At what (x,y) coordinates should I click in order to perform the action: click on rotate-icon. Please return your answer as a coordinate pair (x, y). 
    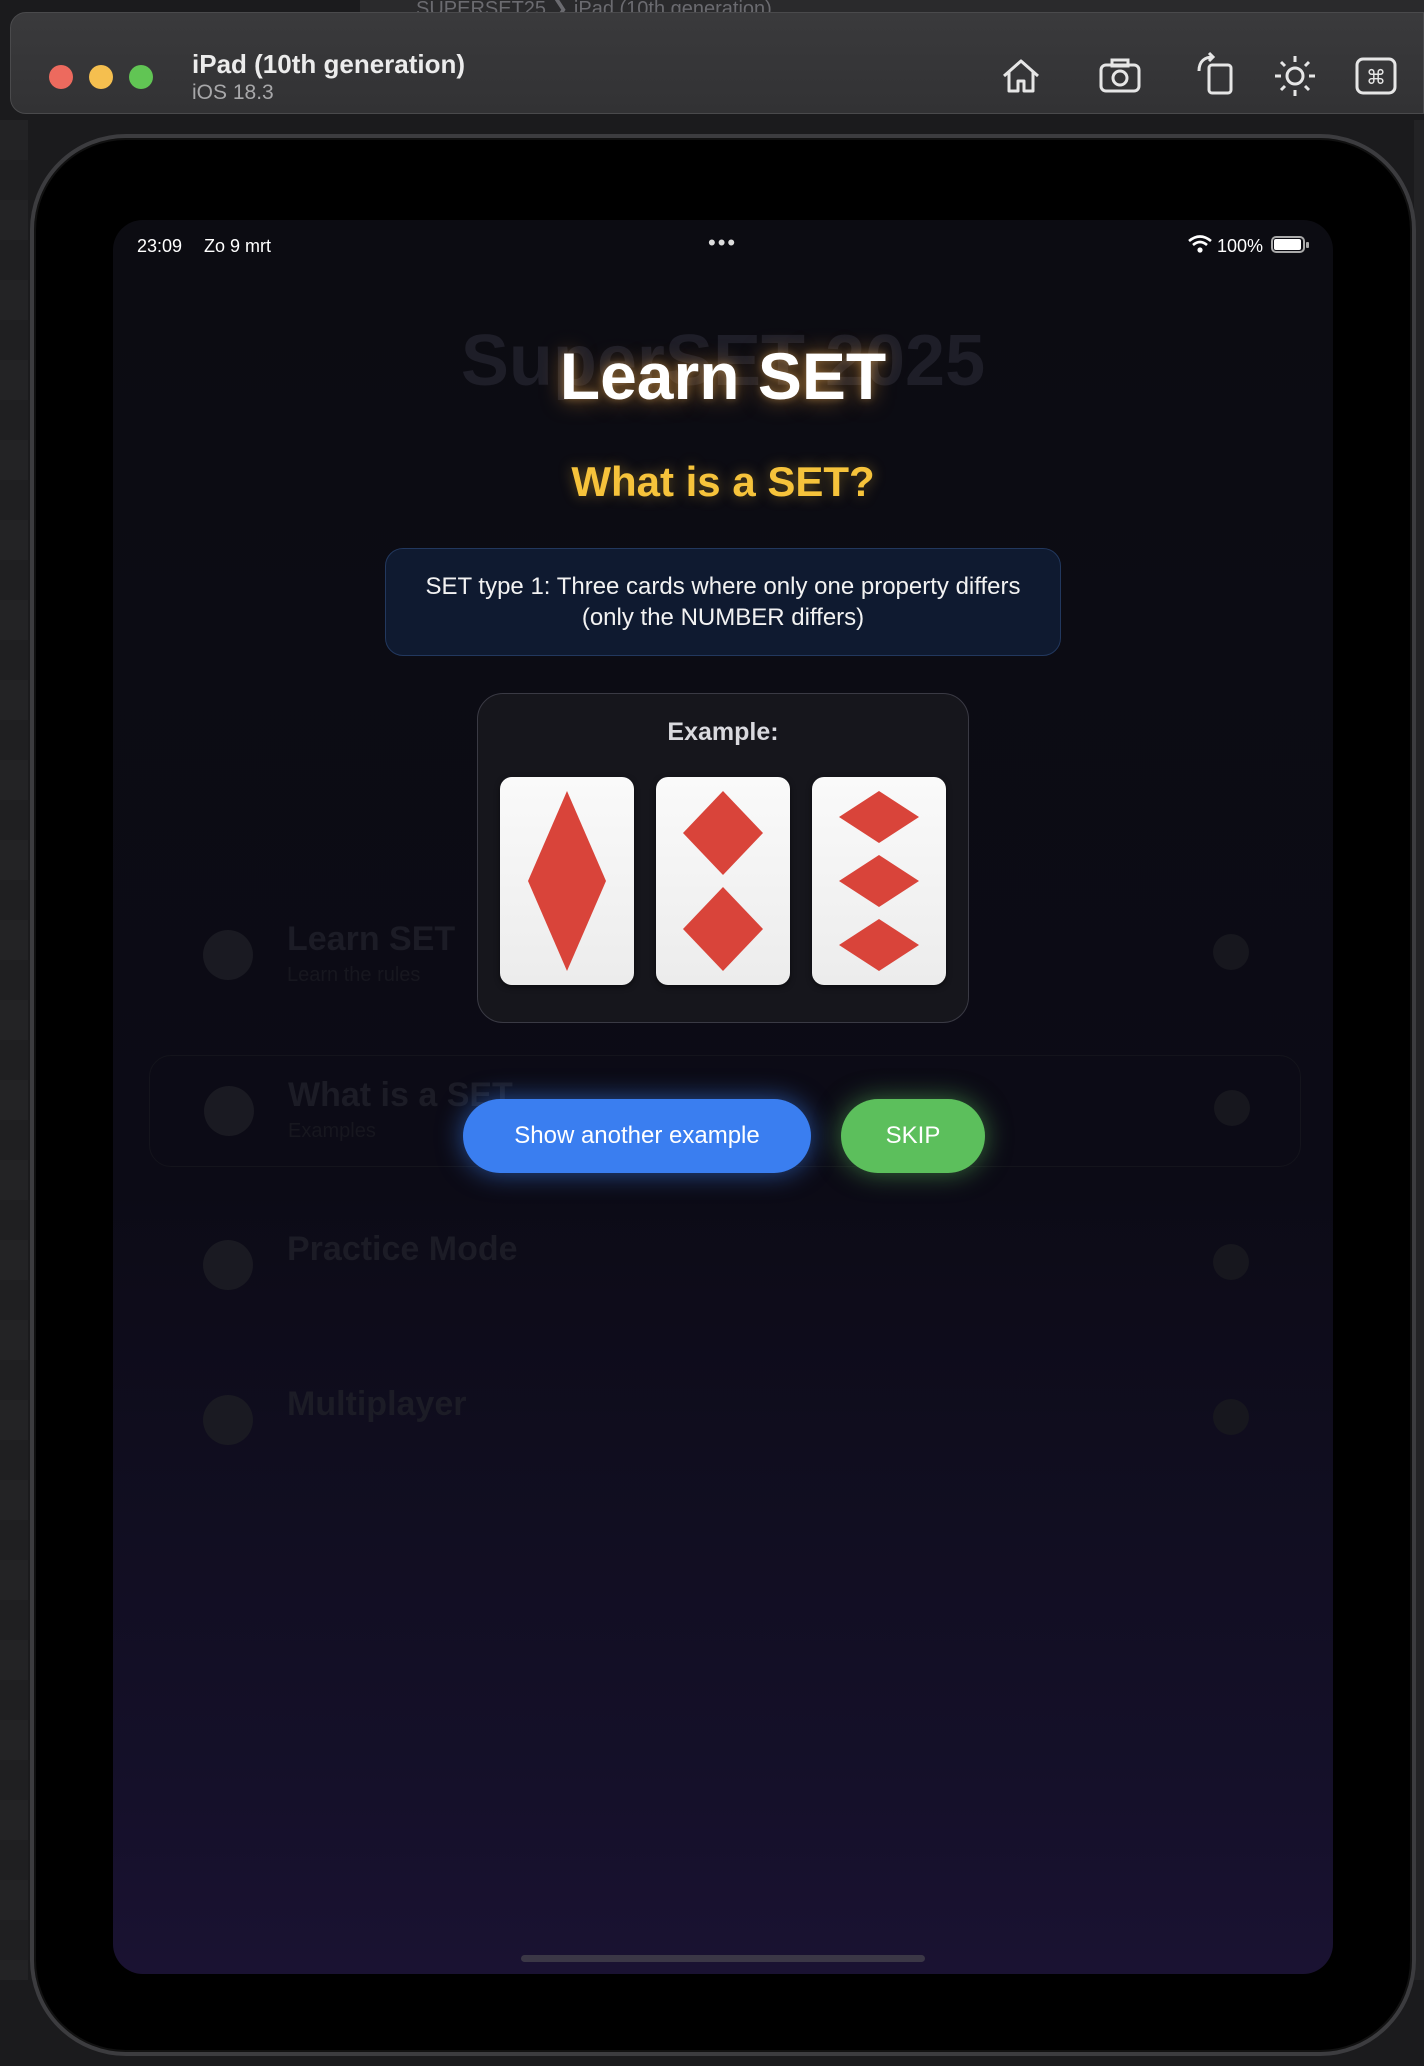
    Looking at the image, I should click on (1216, 76).